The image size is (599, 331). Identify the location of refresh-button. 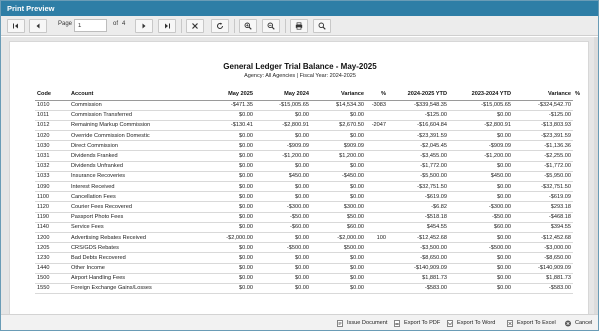
(220, 26).